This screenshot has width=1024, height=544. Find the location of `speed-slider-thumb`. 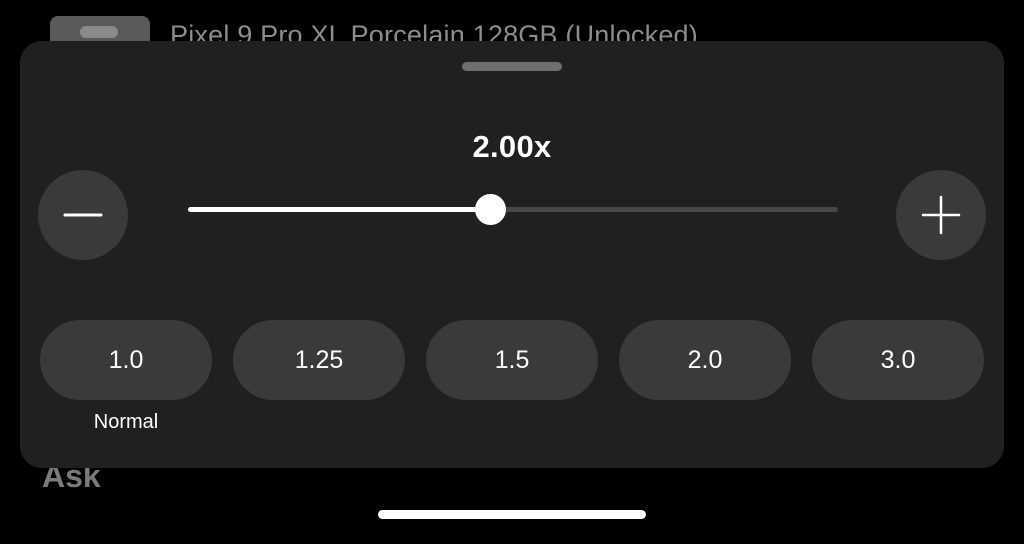

speed-slider-thumb is located at coordinates (490, 209).